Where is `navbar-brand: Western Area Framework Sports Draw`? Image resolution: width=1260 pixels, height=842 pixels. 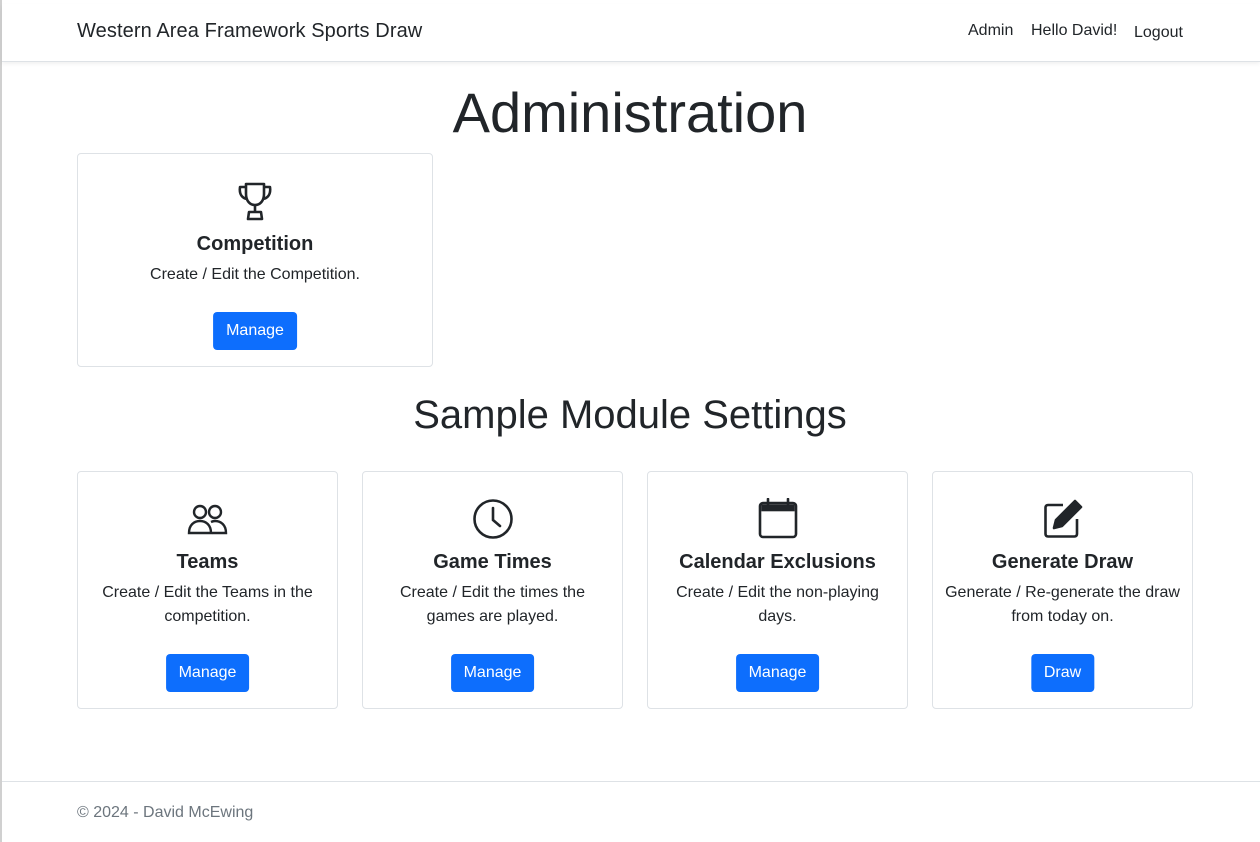
navbar-brand: Western Area Framework Sports Draw is located at coordinates (249, 31).